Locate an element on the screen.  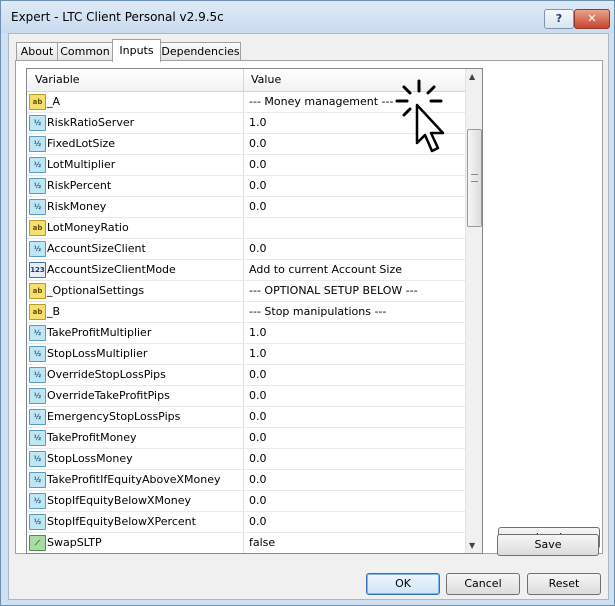
variable-name: StopIfEquityBelowXMoney is located at coordinates (119, 500).